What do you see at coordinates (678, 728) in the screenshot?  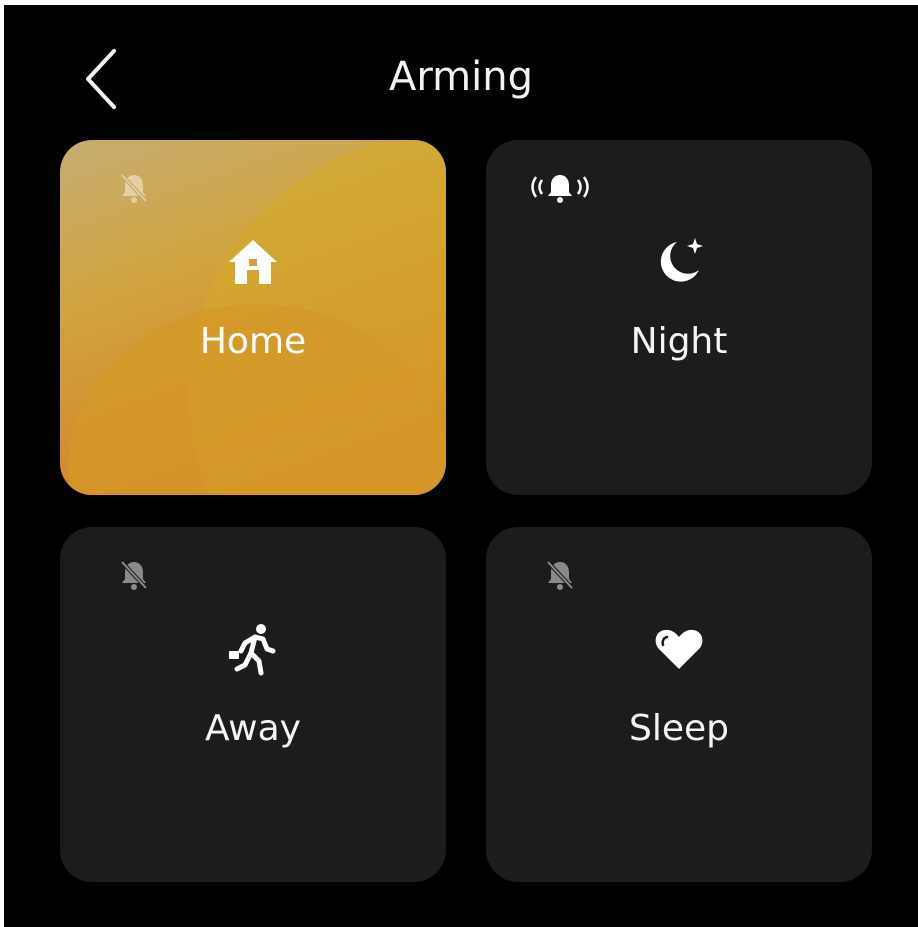 I see `mode-label-sleep: Sleep` at bounding box center [678, 728].